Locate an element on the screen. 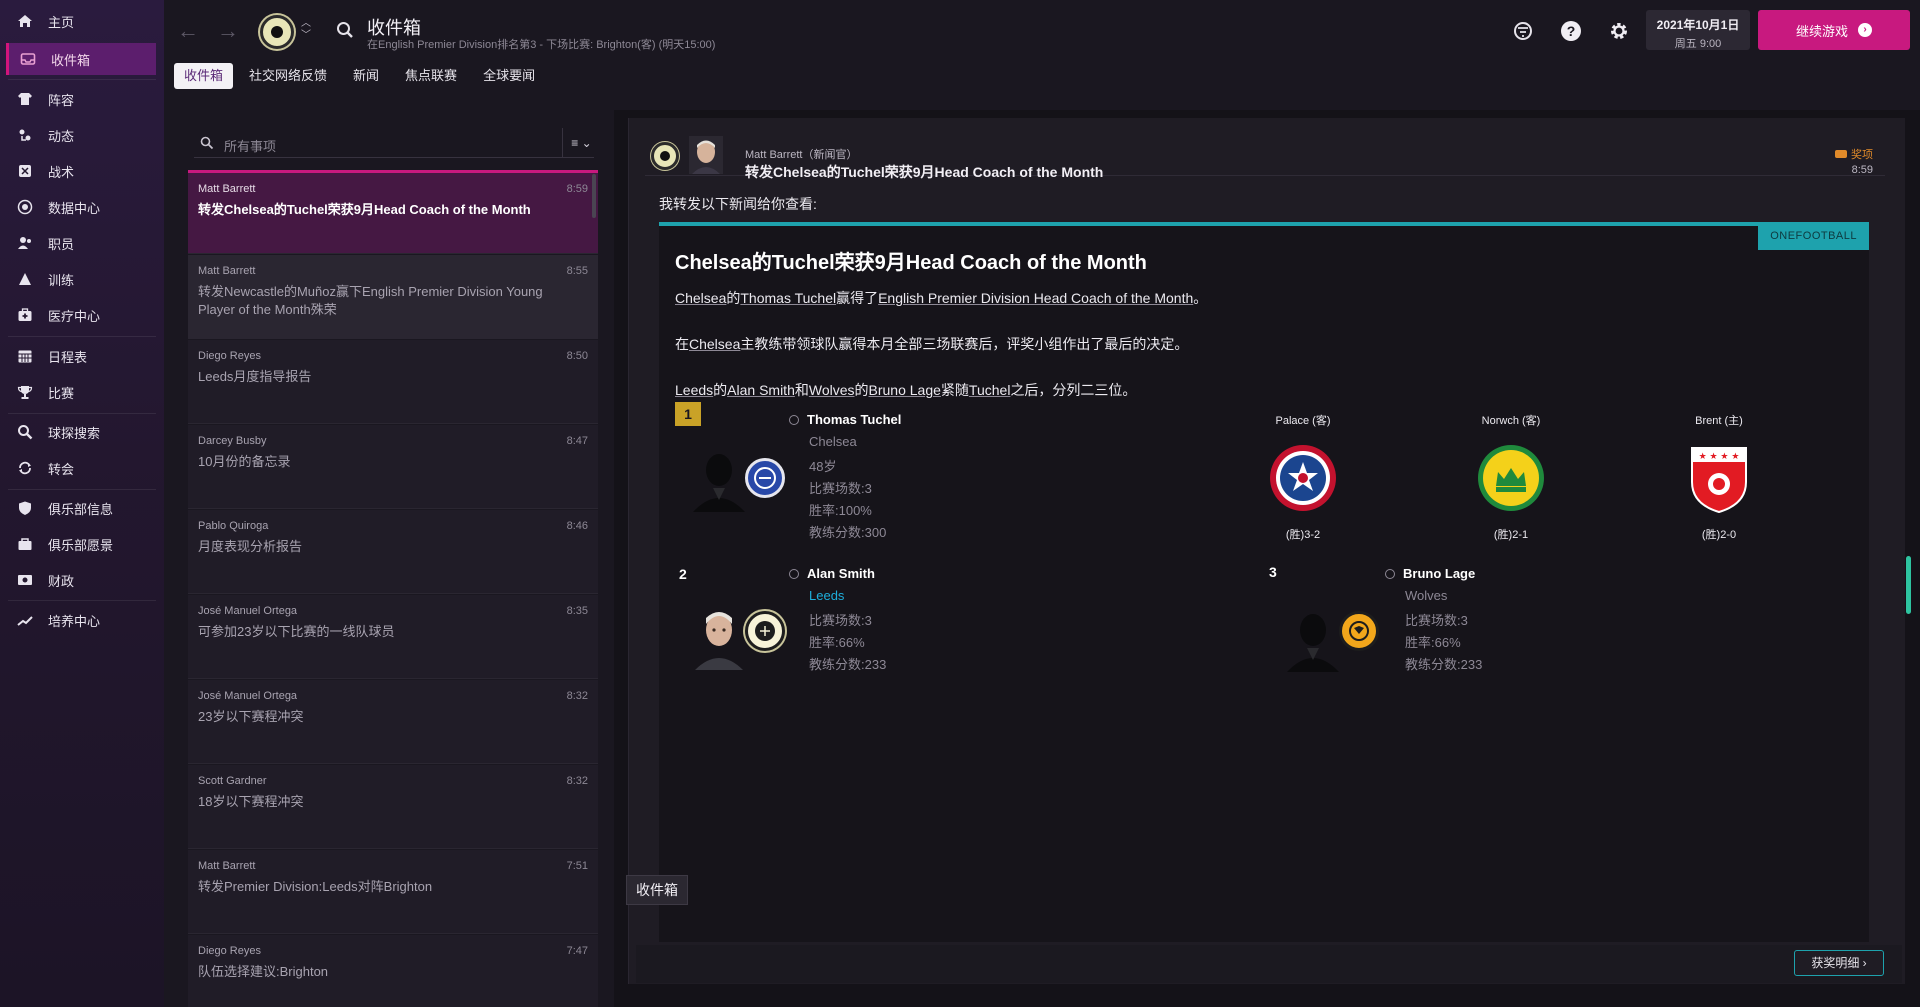 The width and height of the screenshot is (1920, 1007). sidebar-item-tactics: 战术 is located at coordinates (81, 171).